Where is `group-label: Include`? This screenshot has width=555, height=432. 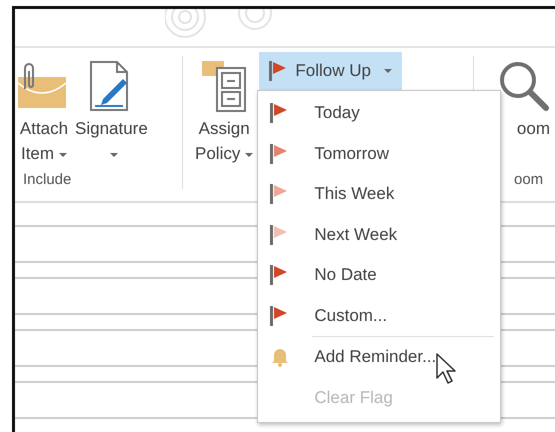 group-label: Include is located at coordinates (47, 180).